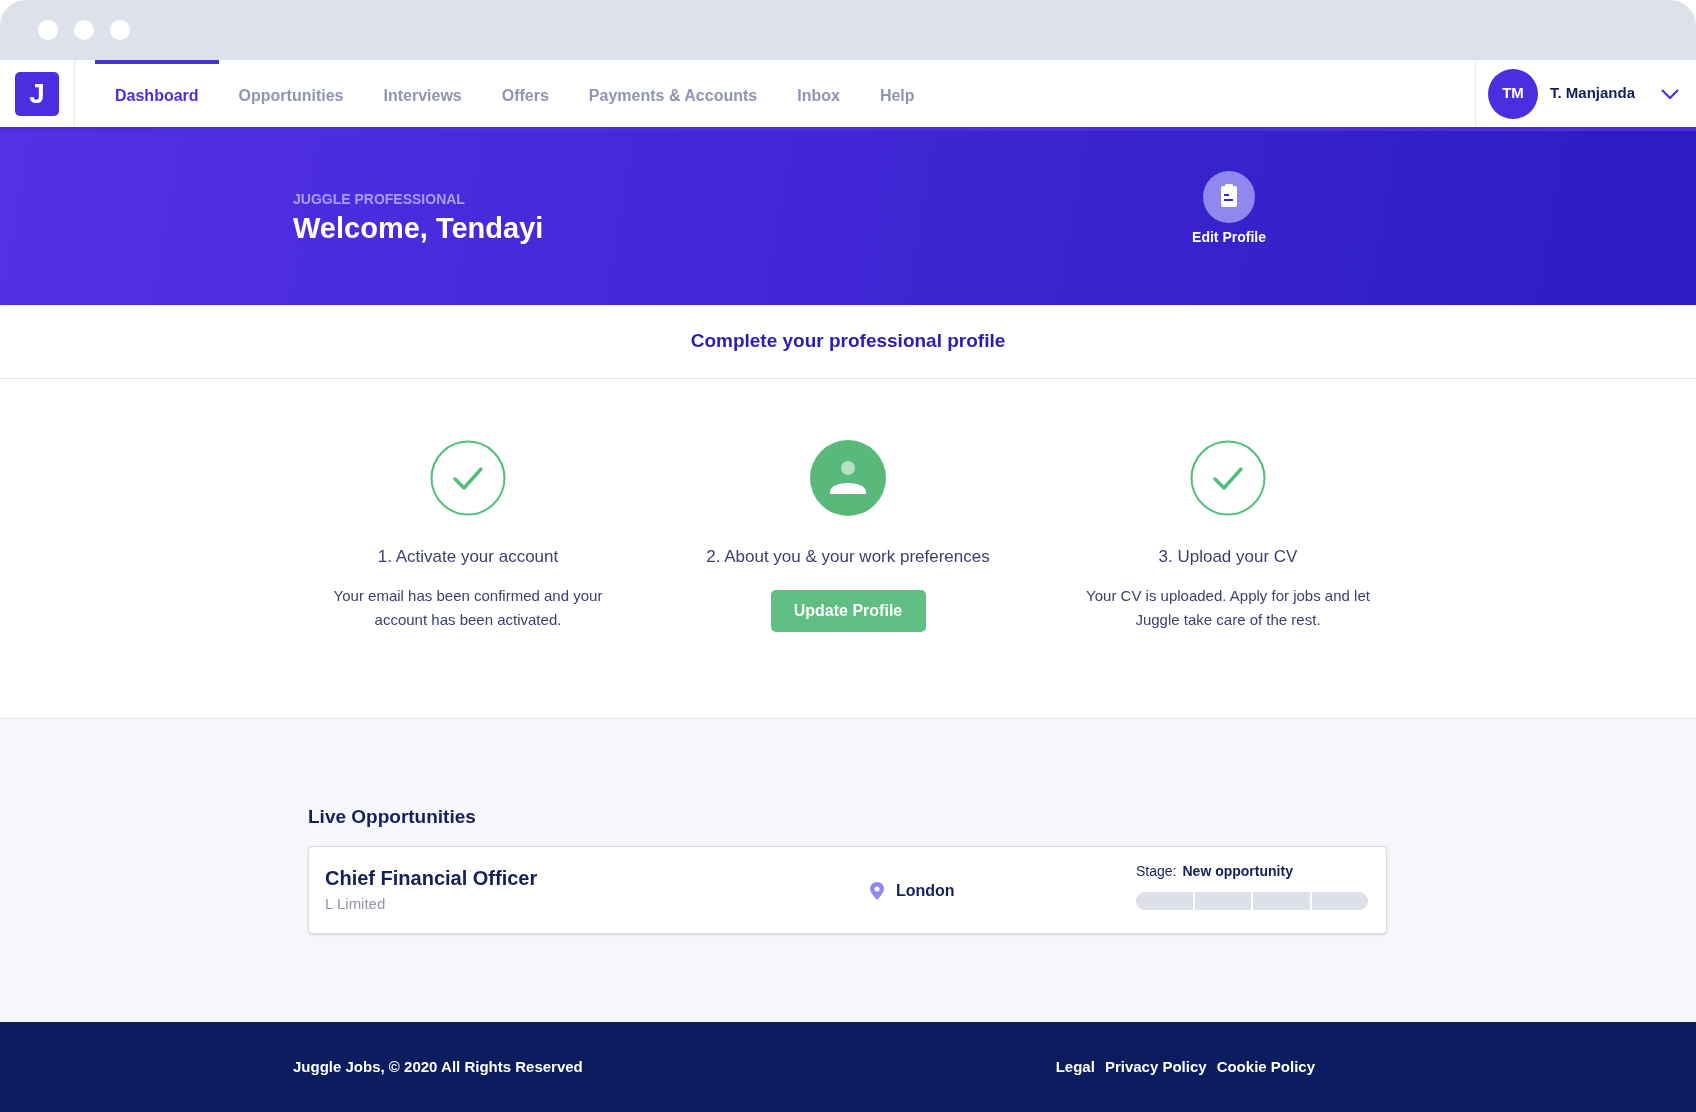  I want to click on stage-value: New opportunity, so click(1237, 871).